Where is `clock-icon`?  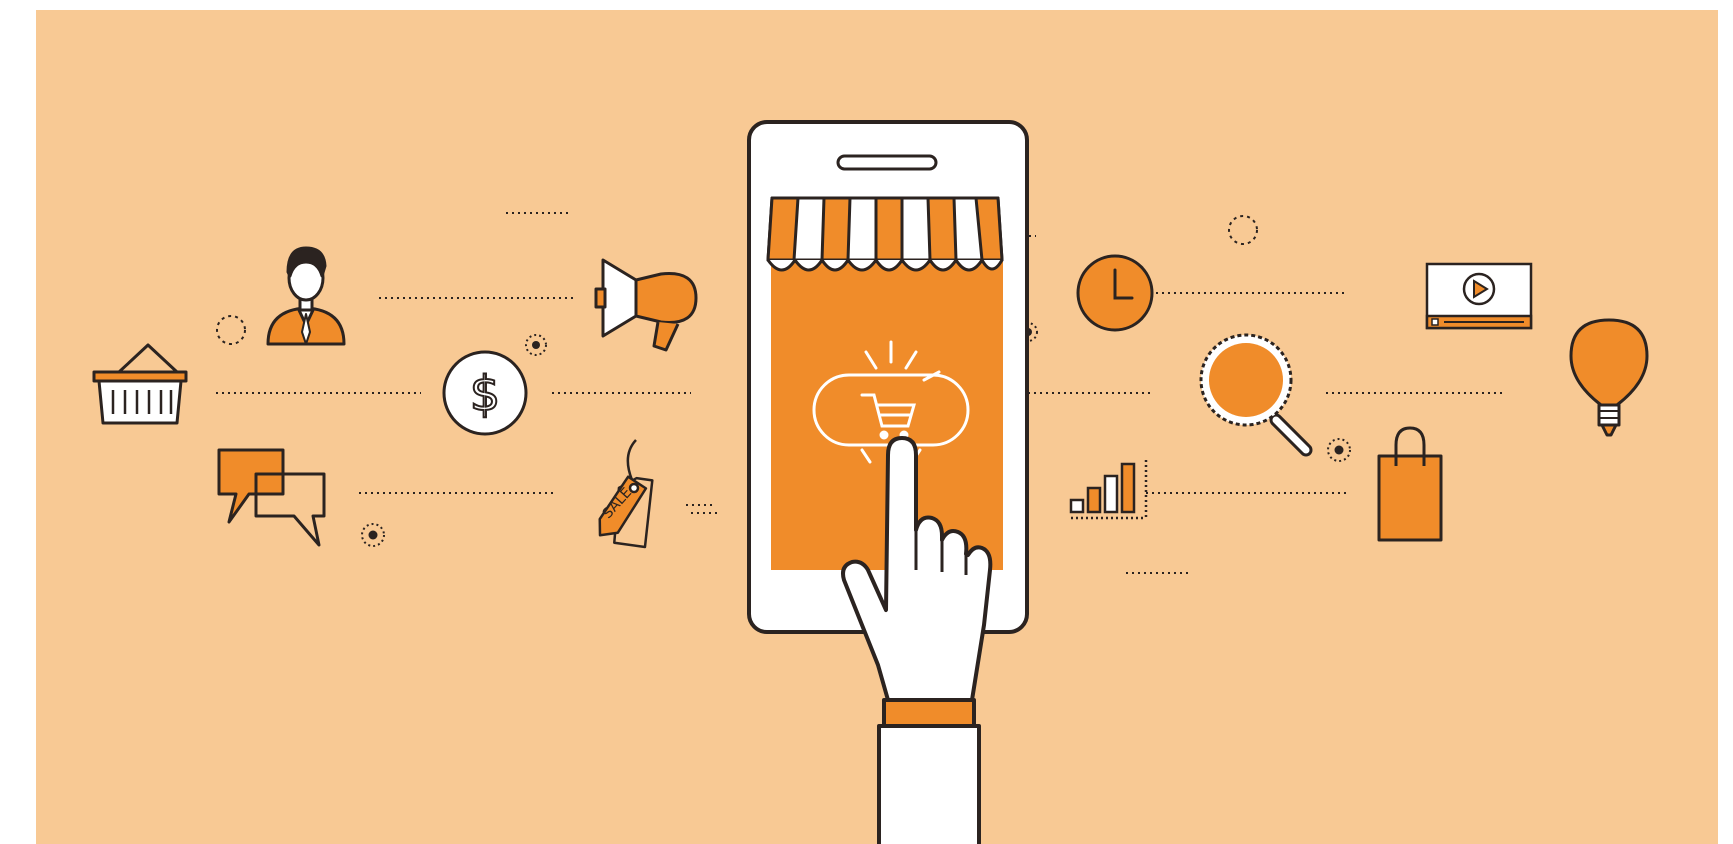
clock-icon is located at coordinates (1115, 293).